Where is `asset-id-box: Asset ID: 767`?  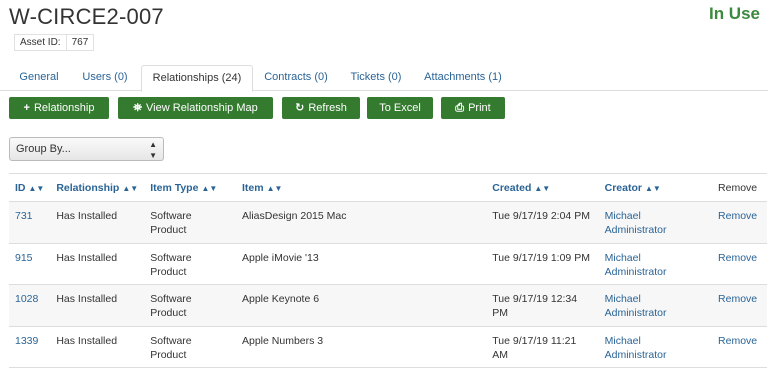 asset-id-box: Asset ID: 767 is located at coordinates (54, 42).